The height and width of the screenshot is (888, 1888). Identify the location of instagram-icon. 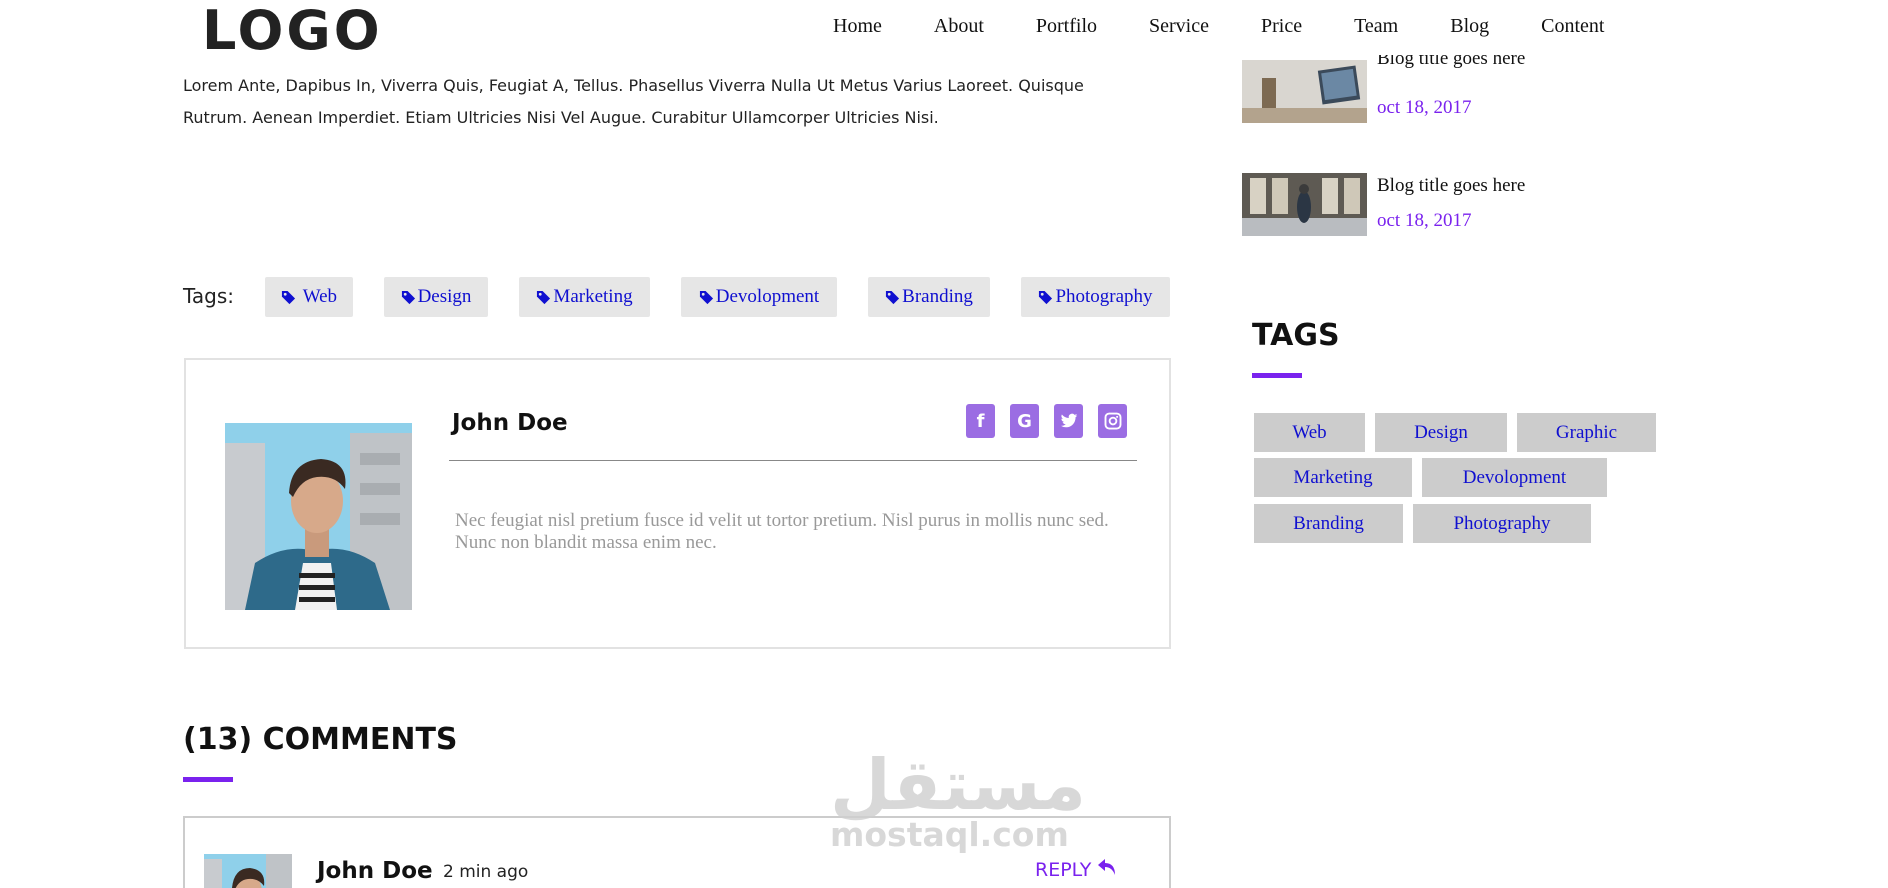
(1112, 421).